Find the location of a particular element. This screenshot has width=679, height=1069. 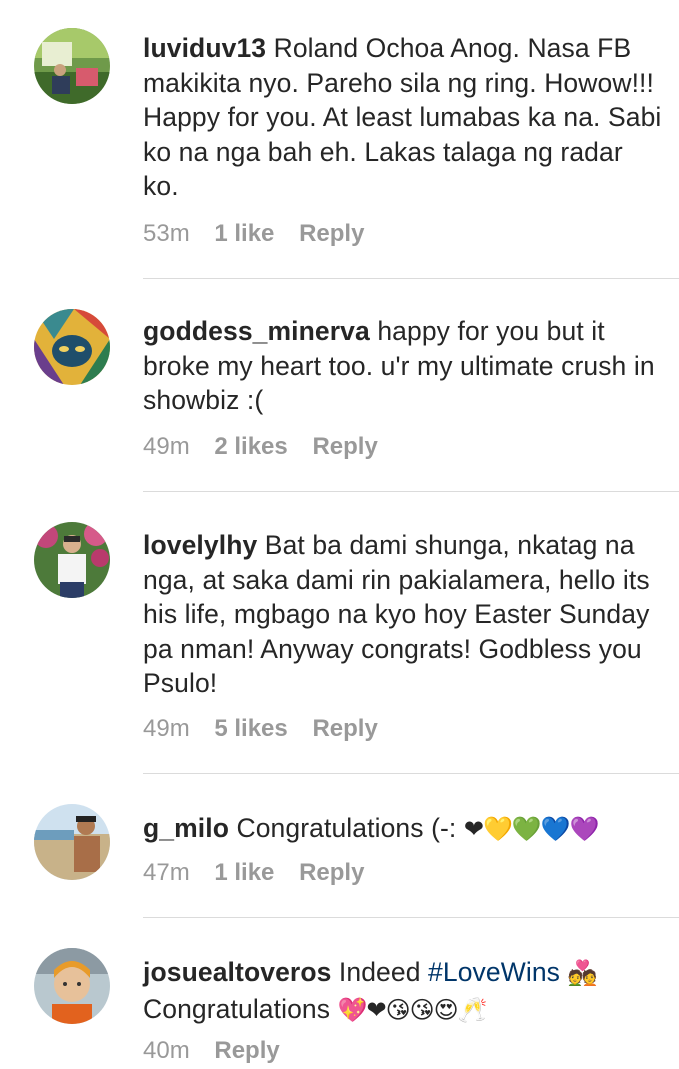

couple-emoji-icon: 💑 is located at coordinates (582, 973).